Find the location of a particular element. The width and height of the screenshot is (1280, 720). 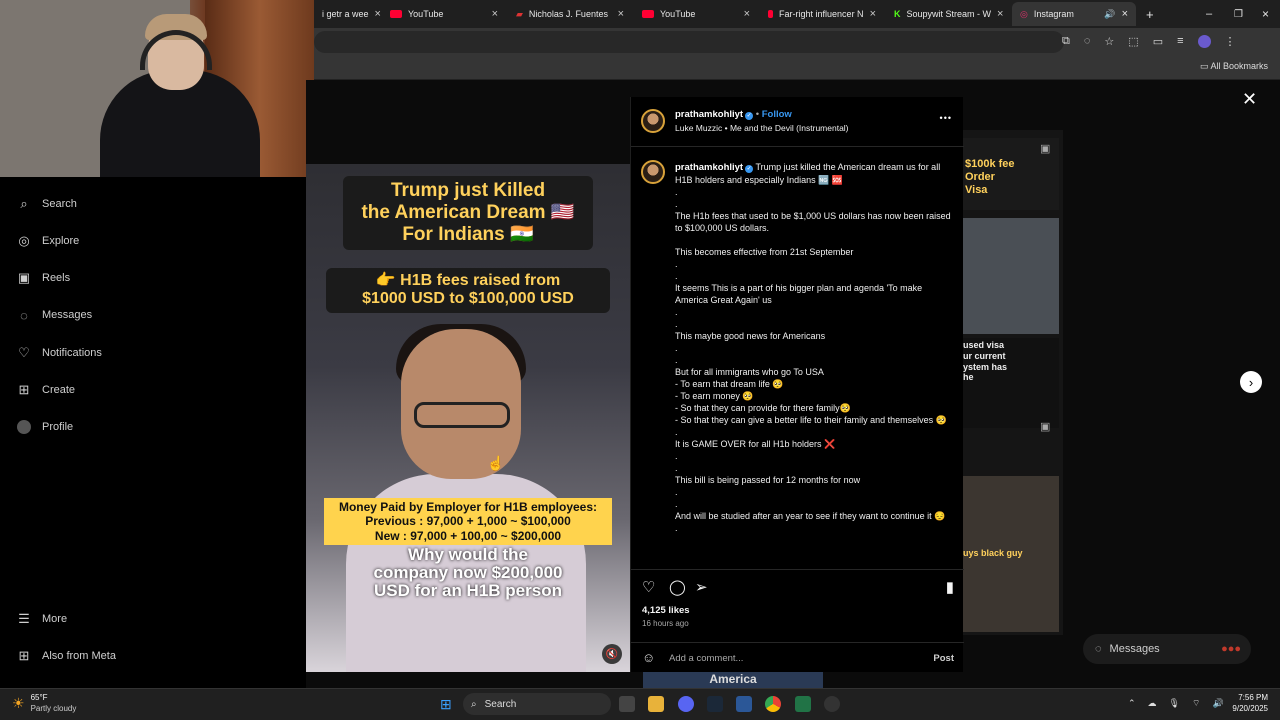

star-icon: ☆ is located at coordinates (1109, 41).